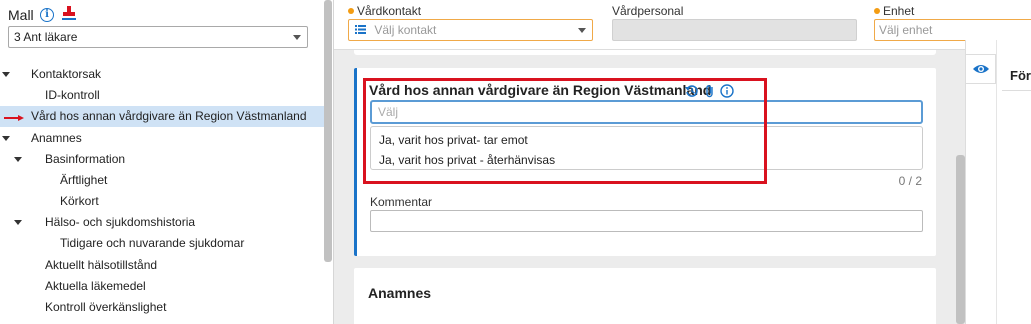 Image resolution: width=1031 pixels, height=324 pixels. I want to click on tree-item-kontroll-overkanslighet: Kontroll överkänslighet, so click(162, 307).